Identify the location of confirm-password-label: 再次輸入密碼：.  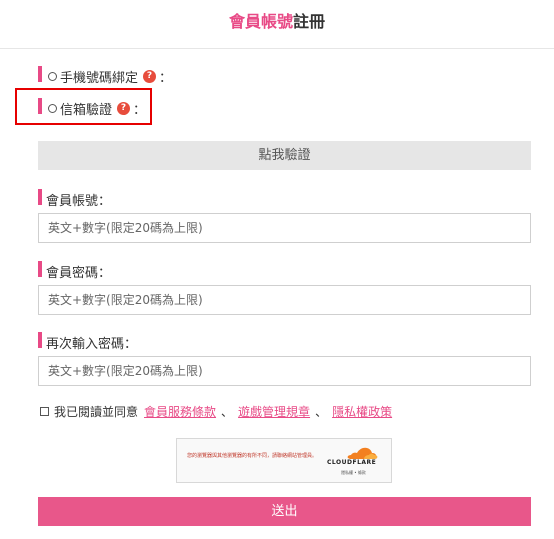
(92, 344).